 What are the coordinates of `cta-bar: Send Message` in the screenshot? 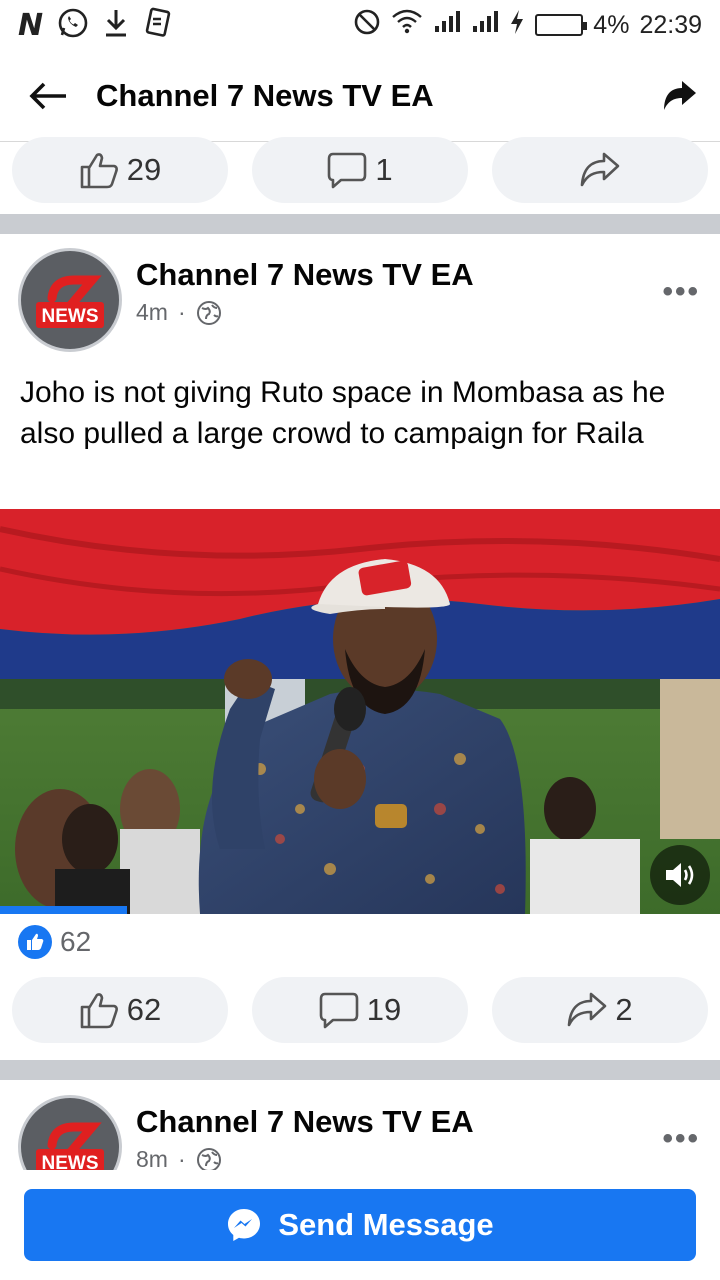 It's located at (360, 1225).